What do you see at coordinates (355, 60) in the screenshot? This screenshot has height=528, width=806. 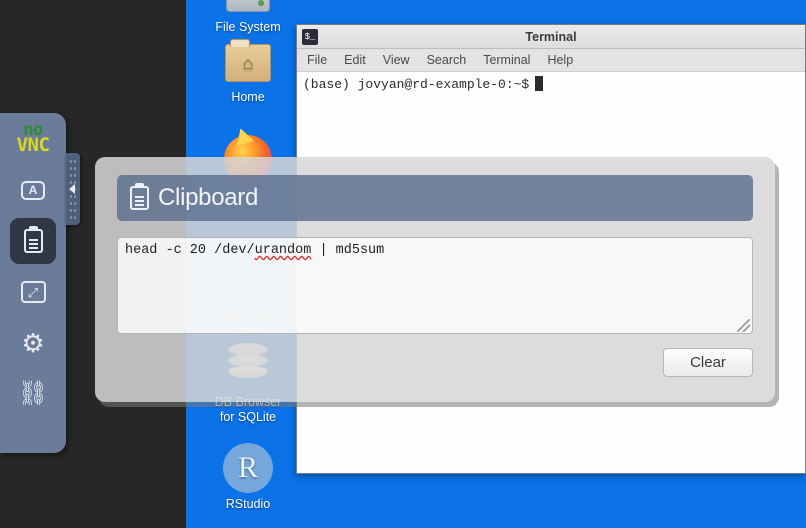 I see `menu-item-edit: Edit` at bounding box center [355, 60].